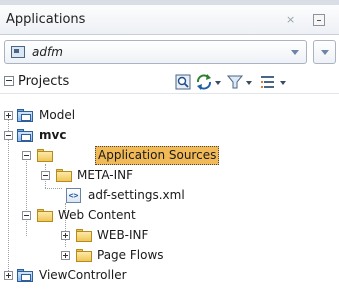 The height and width of the screenshot is (305, 339). I want to click on options-icon, so click(275, 82).